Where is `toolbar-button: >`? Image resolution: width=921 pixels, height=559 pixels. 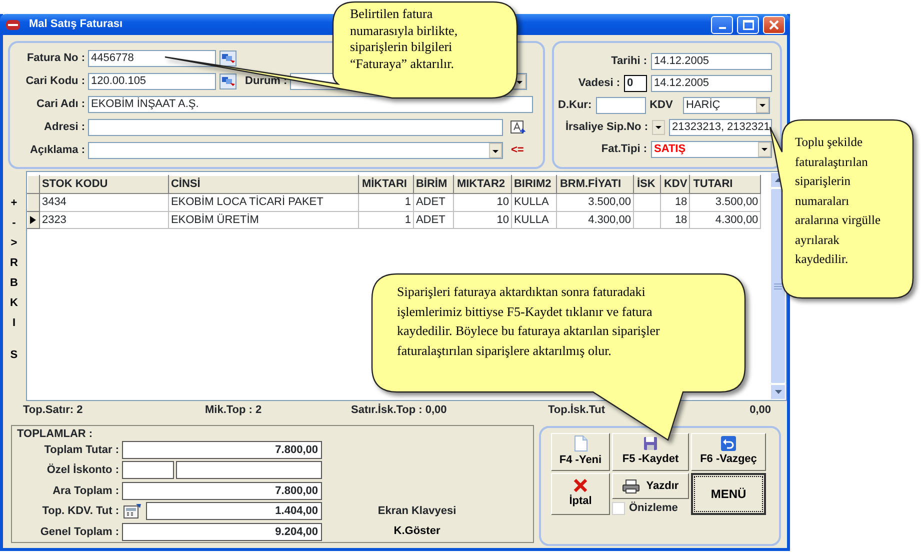
toolbar-button: > is located at coordinates (14, 243).